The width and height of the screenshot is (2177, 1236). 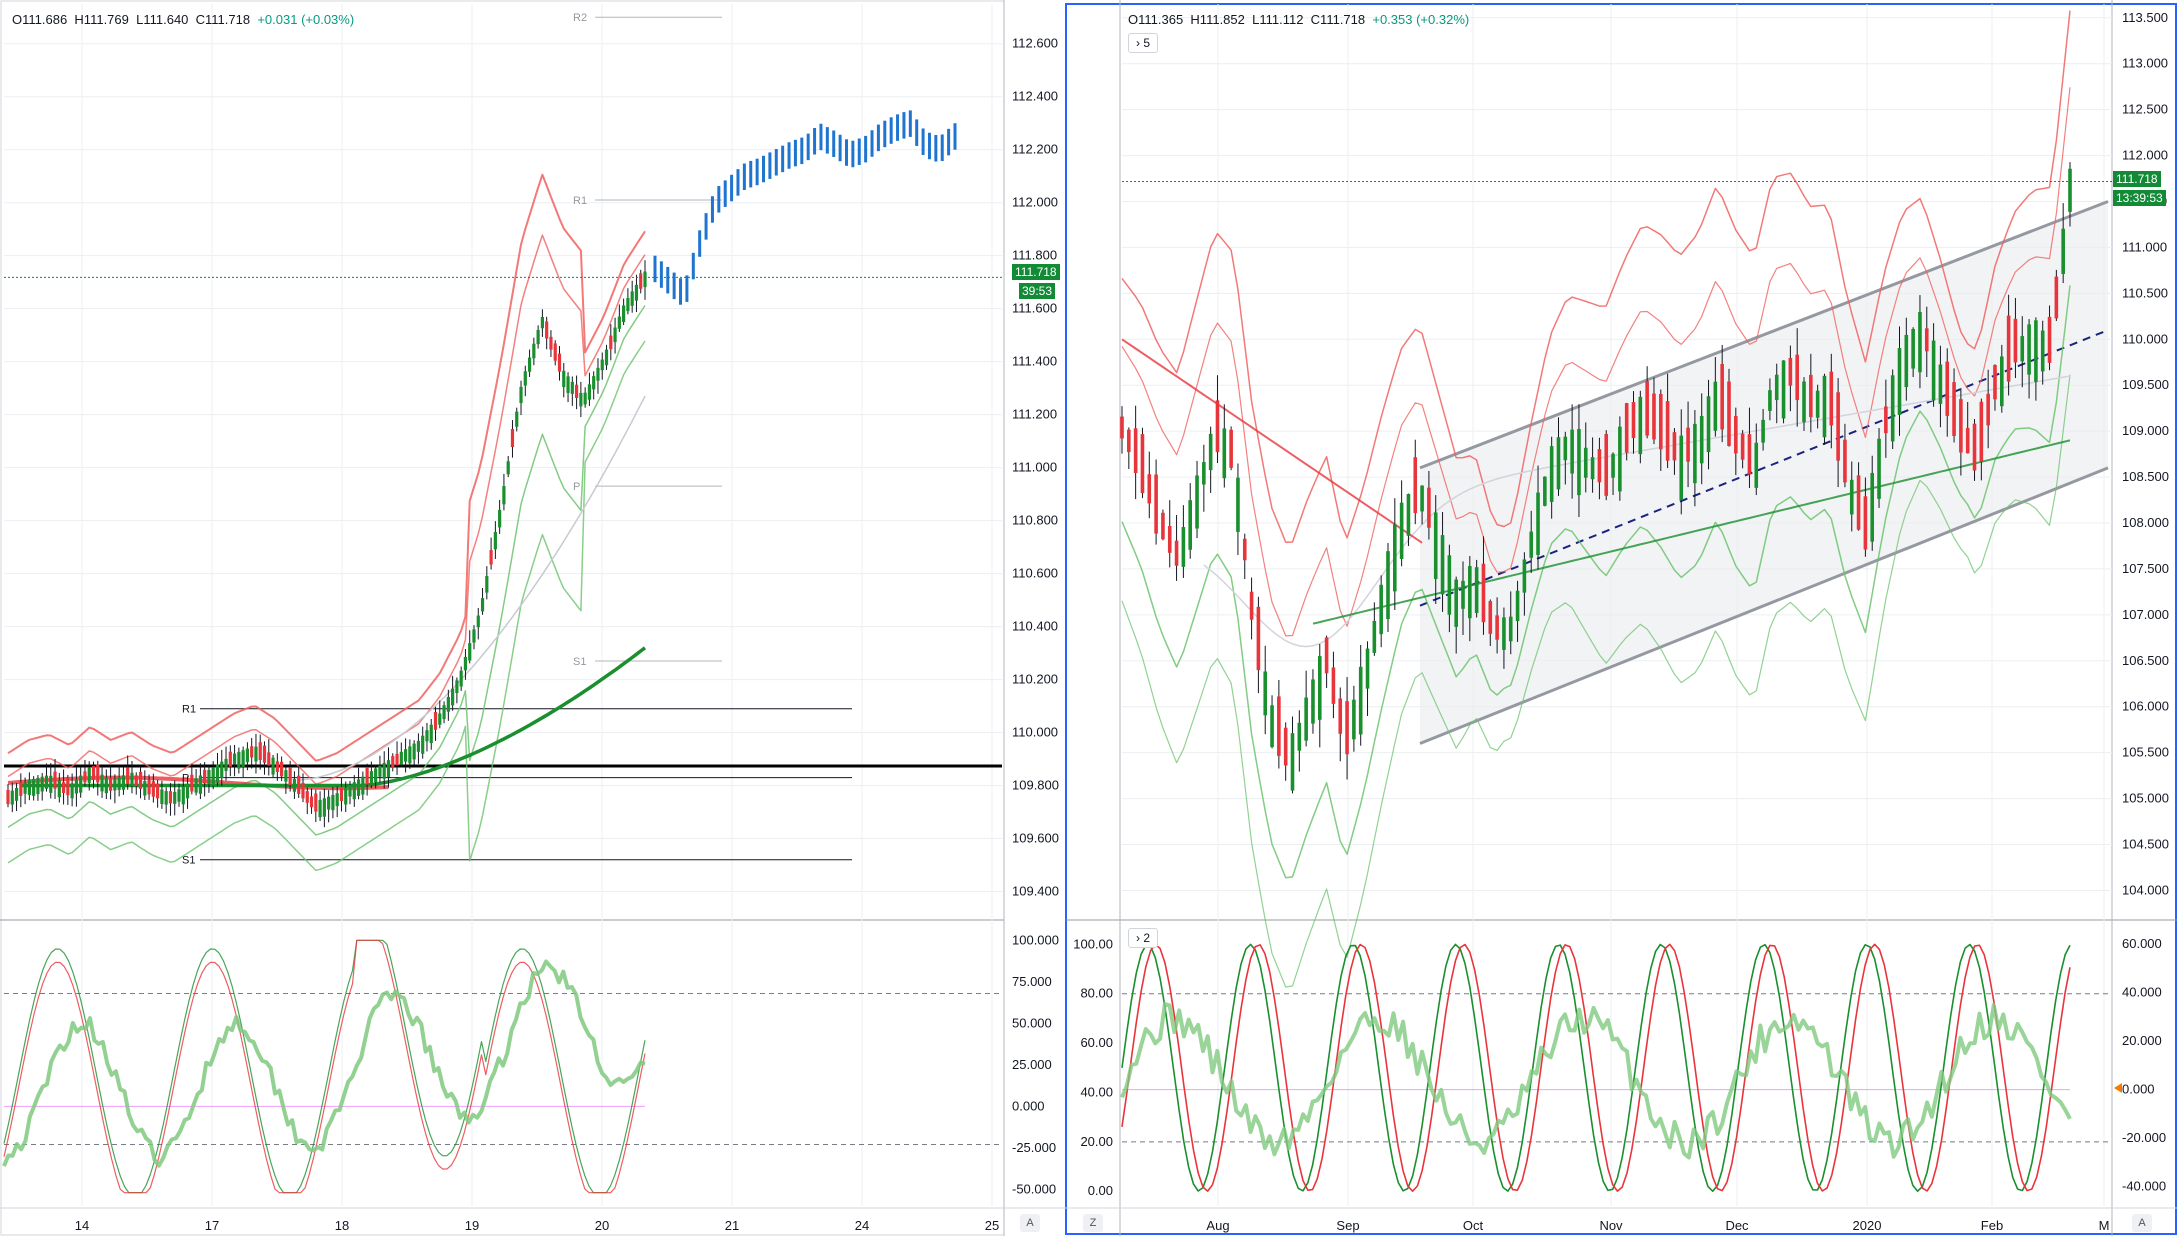 I want to click on right-y-tick-label: 107.500, so click(x=2145, y=568).